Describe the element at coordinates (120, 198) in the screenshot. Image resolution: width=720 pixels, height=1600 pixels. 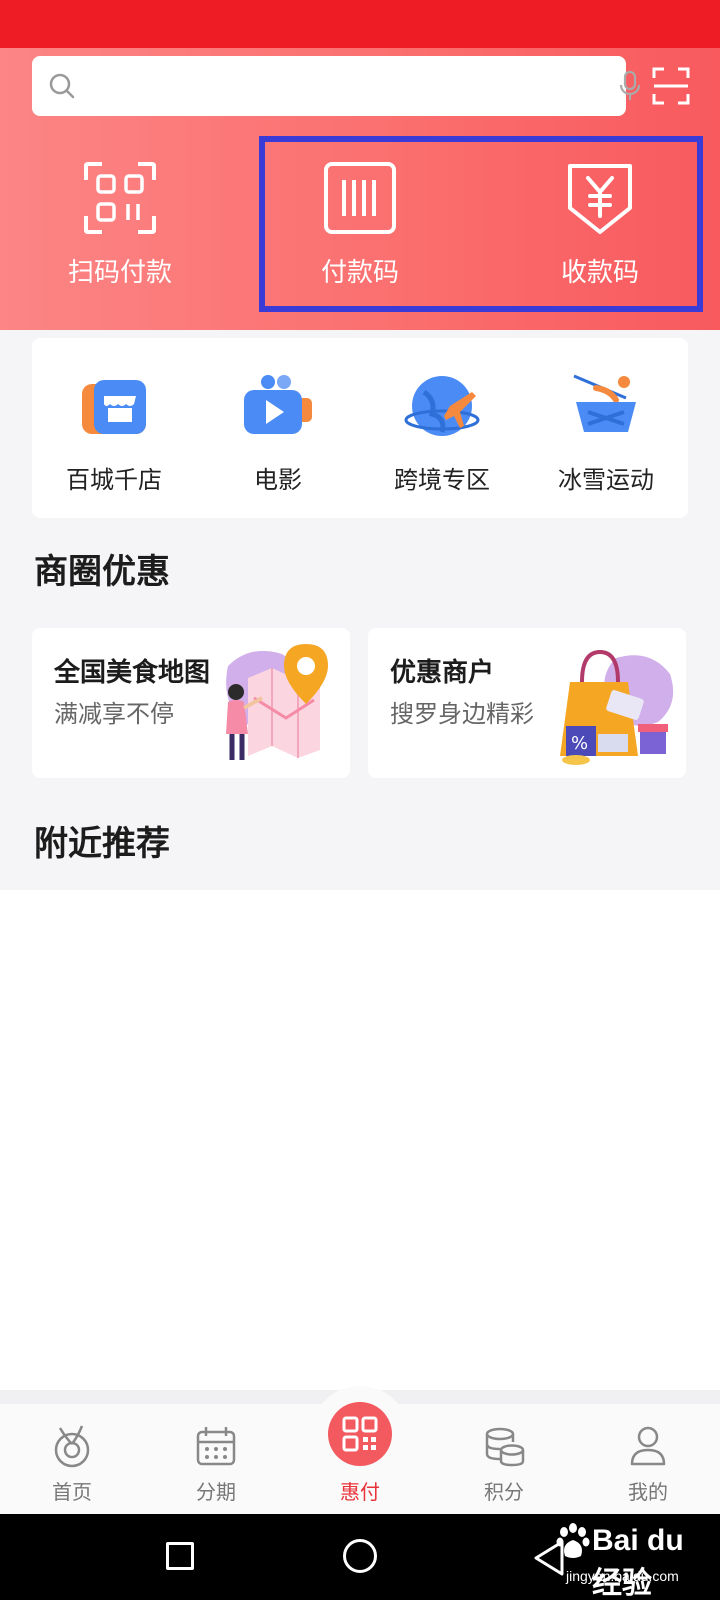
I see `scan-pay-icon` at that location.